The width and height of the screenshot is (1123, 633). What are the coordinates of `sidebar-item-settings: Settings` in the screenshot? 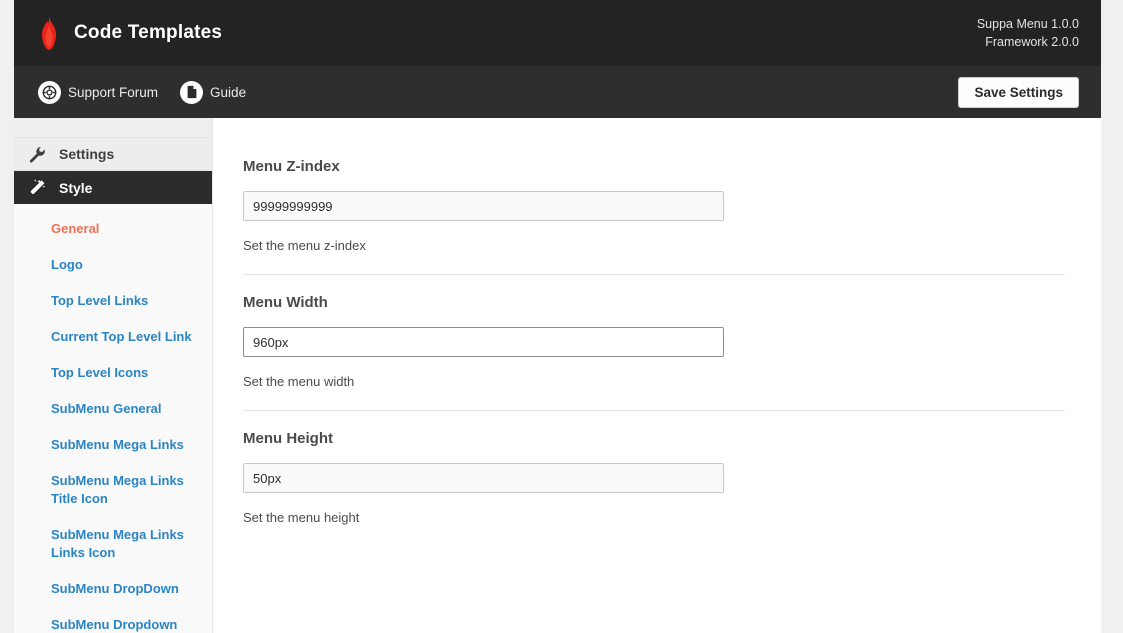 It's located at (113, 154).